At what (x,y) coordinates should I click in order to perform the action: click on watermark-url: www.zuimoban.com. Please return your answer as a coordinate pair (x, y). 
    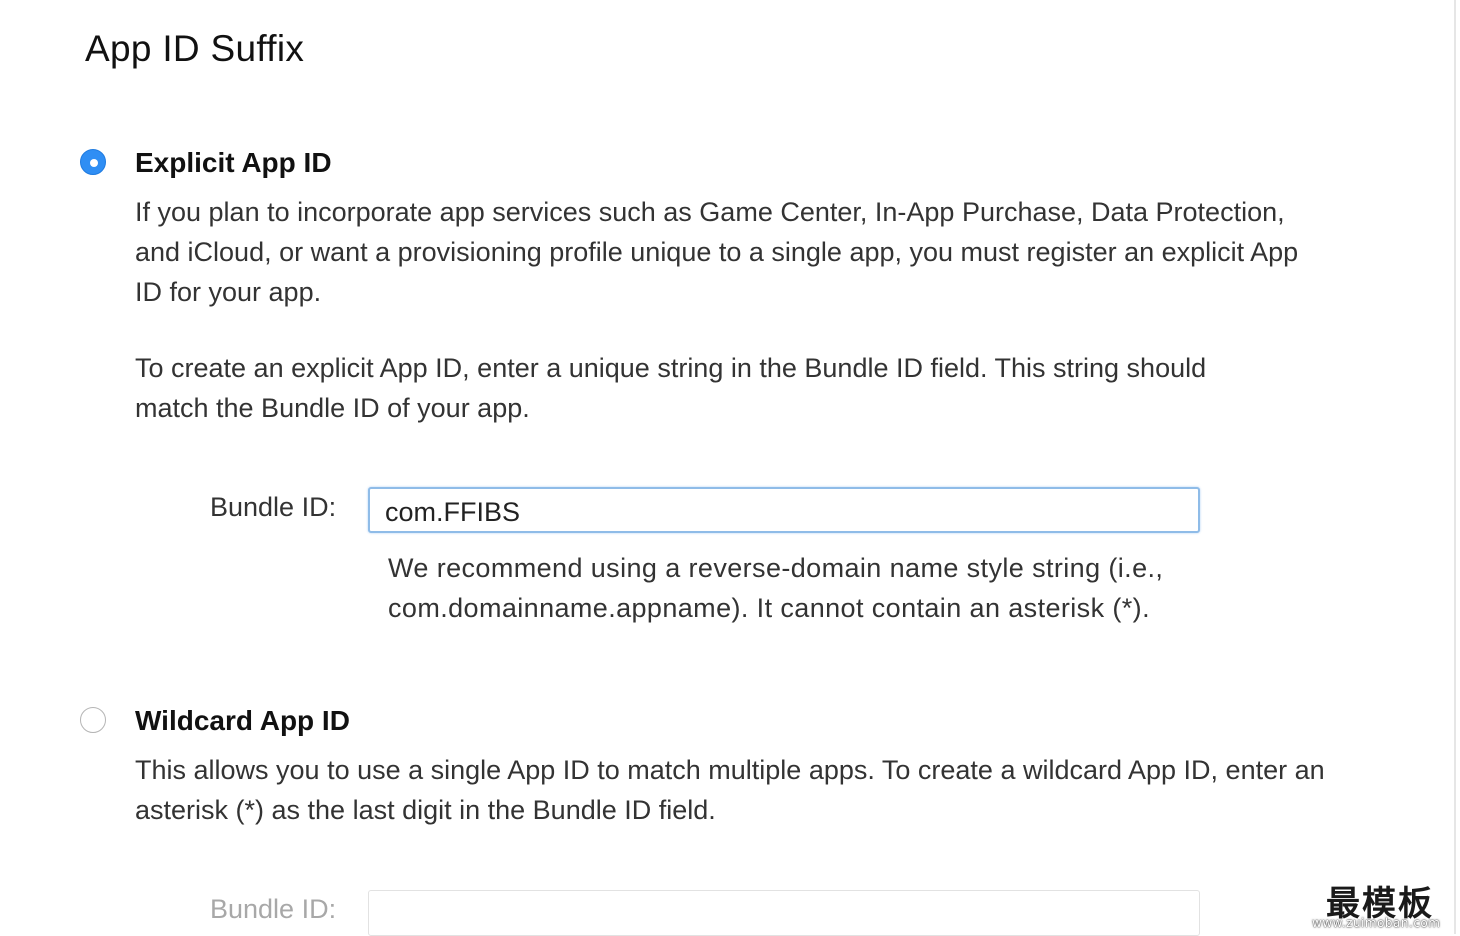
    Looking at the image, I should click on (1376, 923).